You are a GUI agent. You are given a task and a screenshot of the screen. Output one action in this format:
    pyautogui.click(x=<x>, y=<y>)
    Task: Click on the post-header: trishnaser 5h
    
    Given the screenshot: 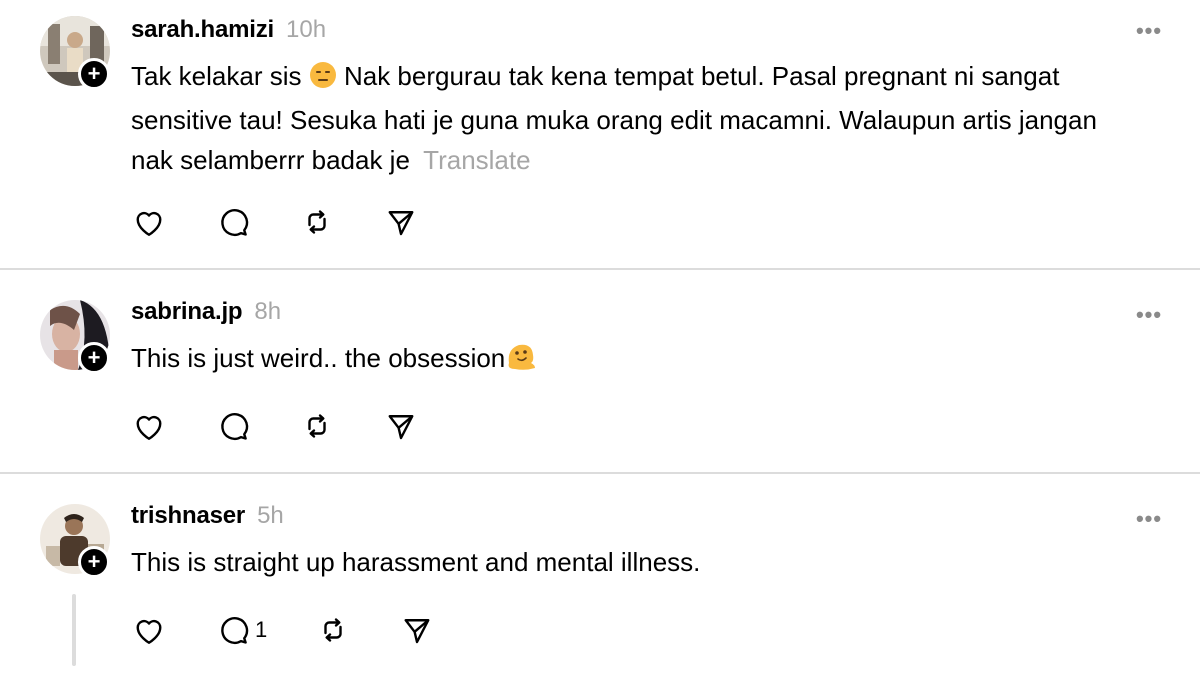 What is the action you would take?
    pyautogui.click(x=207, y=519)
    